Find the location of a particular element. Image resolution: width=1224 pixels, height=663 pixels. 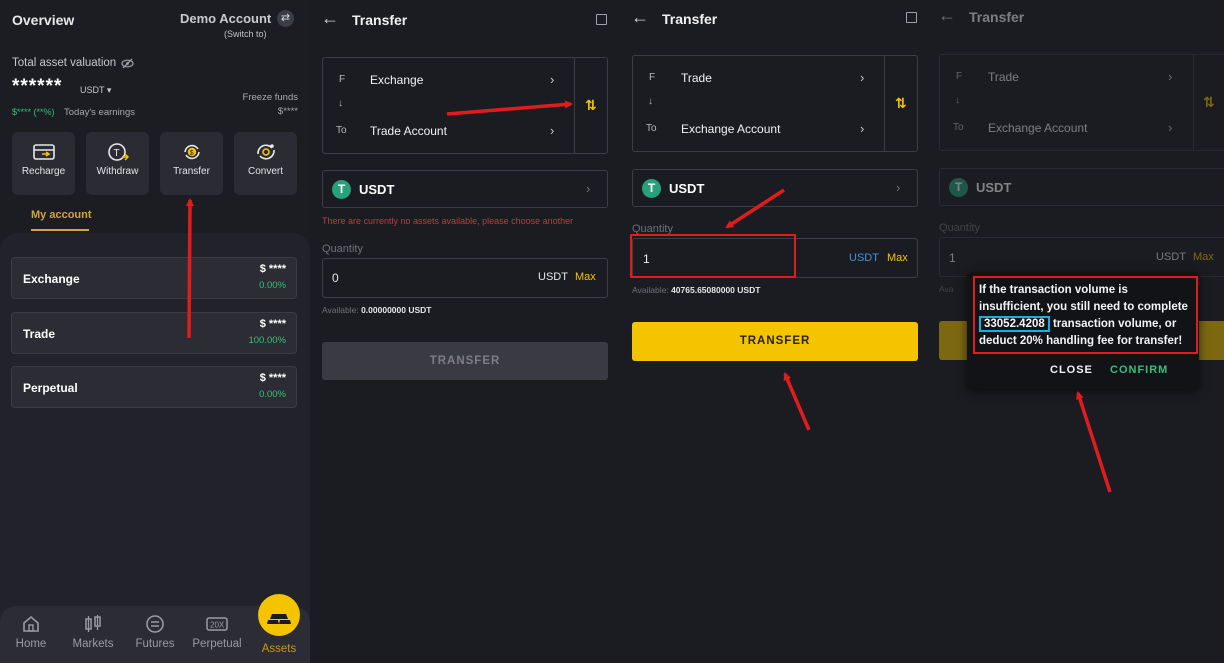

arrow-to-close is located at coordinates (1094, 442).